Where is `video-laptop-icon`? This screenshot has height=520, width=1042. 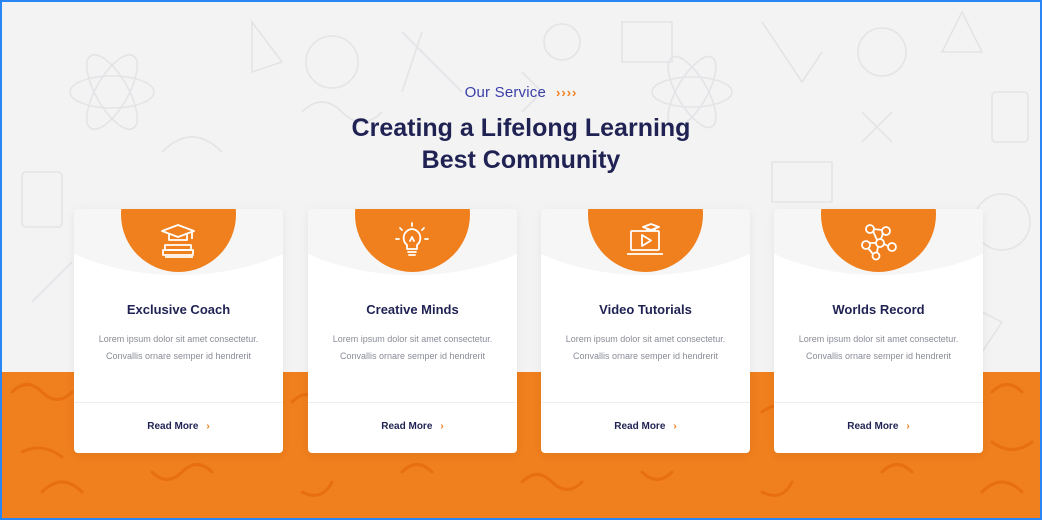 video-laptop-icon is located at coordinates (645, 241).